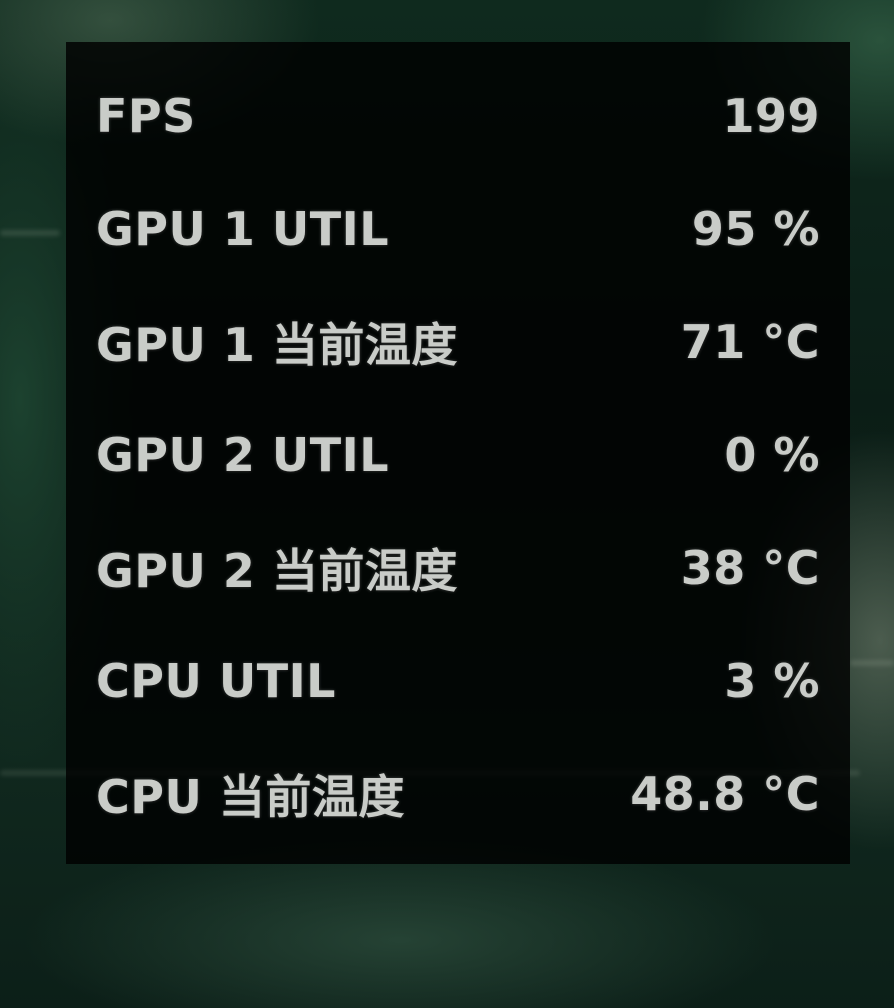  Describe the element at coordinates (243, 455) in the screenshot. I see `metric-label: GPU 2 UTIL` at that location.